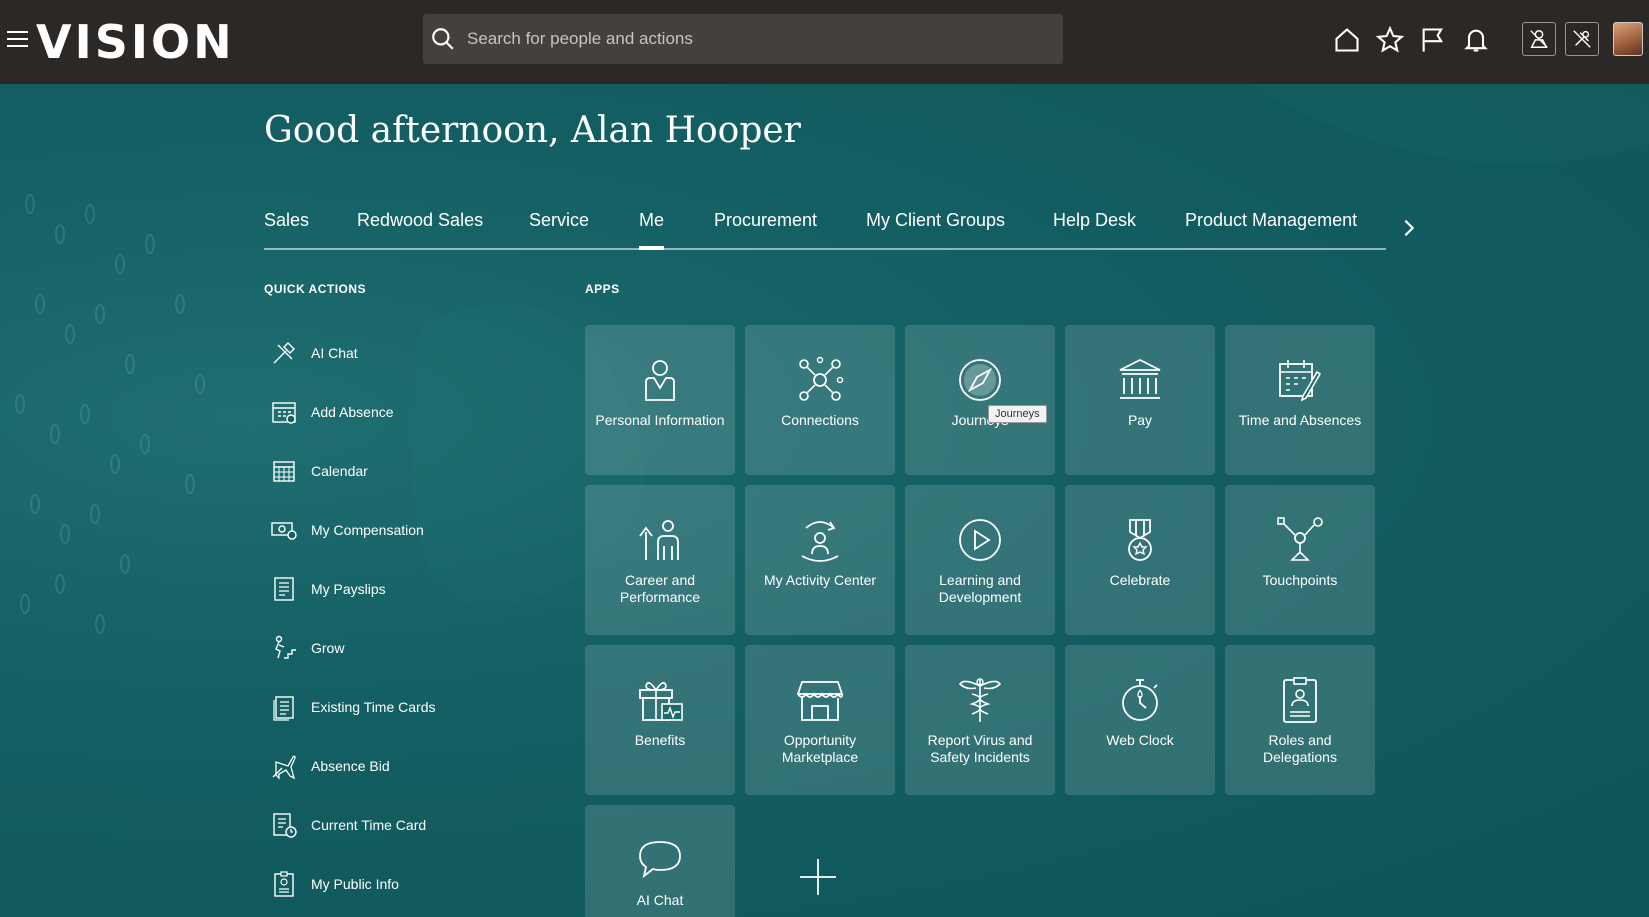  What do you see at coordinates (328, 648) in the screenshot?
I see `quick-action-label: Grow` at bounding box center [328, 648].